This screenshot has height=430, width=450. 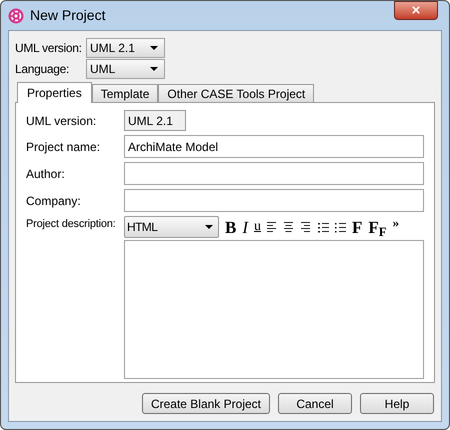 I want to click on field-label: Company:, so click(x=54, y=201).